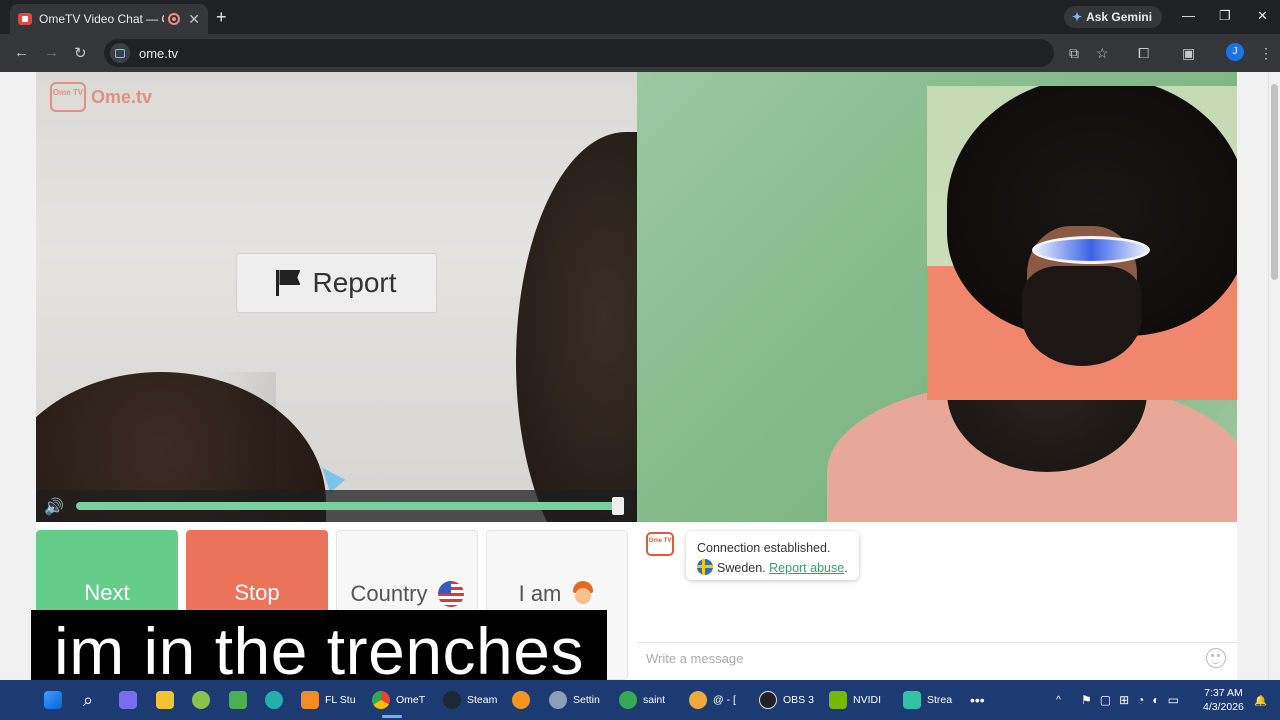 Image resolution: width=1280 pixels, height=720 pixels. What do you see at coordinates (1134, 700) in the screenshot?
I see `tray-icons: ⚑▢⊞◔◐▭` at bounding box center [1134, 700].